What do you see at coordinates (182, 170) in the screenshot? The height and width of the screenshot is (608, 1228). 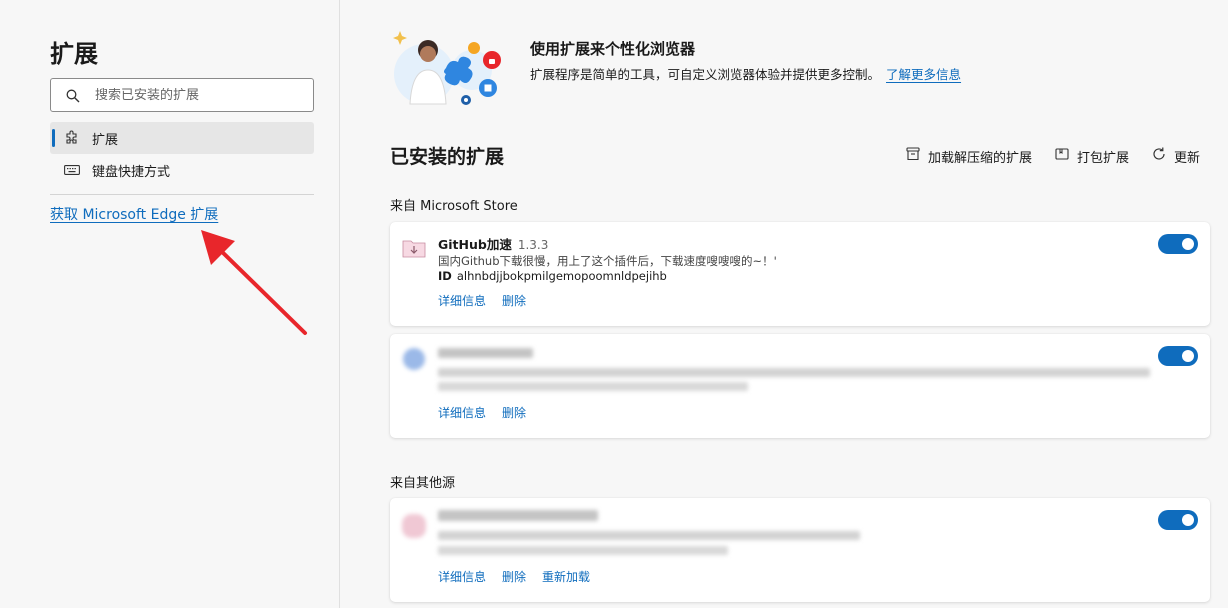 I see `sidebar-item-shortcuts: 键盘快捷方式` at bounding box center [182, 170].